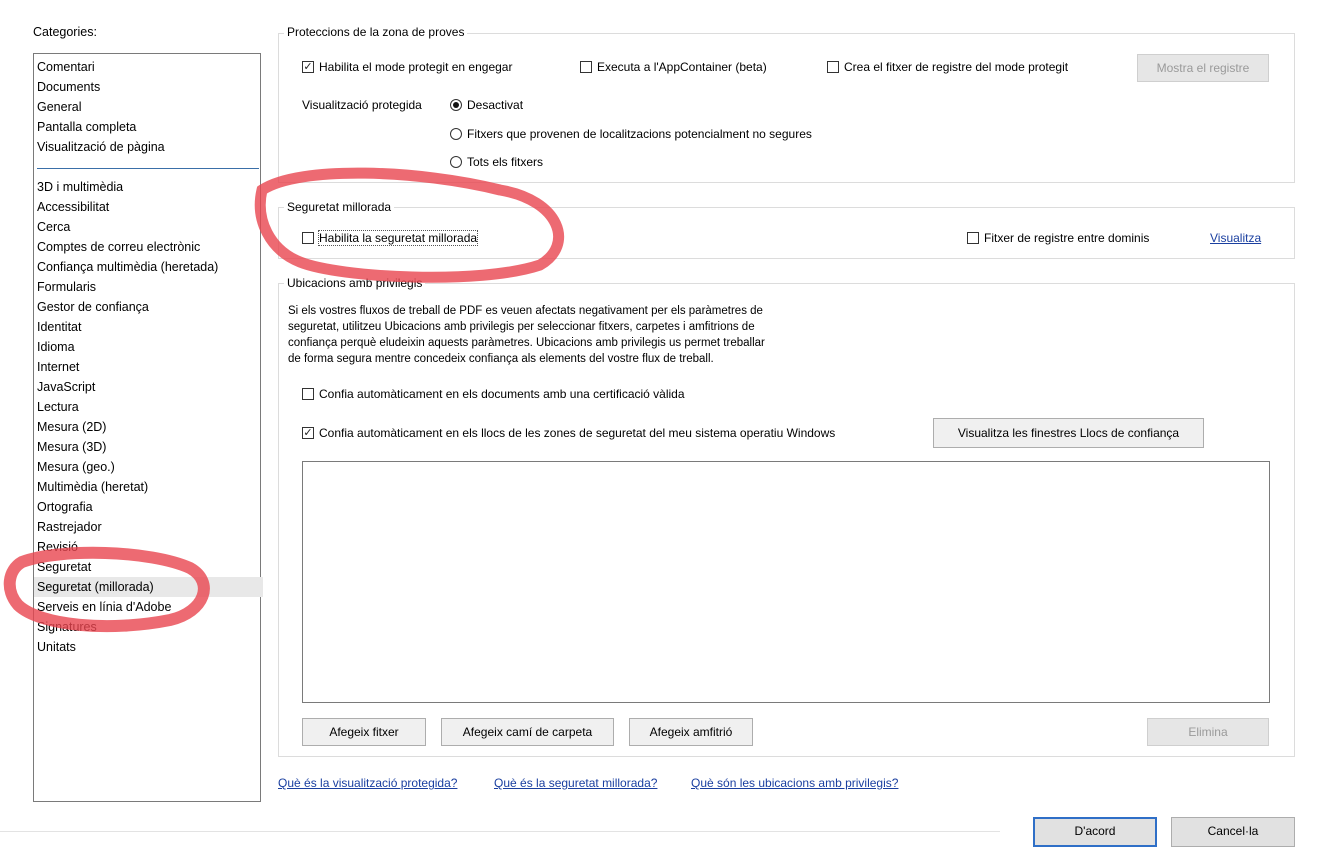 The image size is (1319, 847). What do you see at coordinates (148, 607) in the screenshot?
I see `category-item: Serveis en línia d'Adobe` at bounding box center [148, 607].